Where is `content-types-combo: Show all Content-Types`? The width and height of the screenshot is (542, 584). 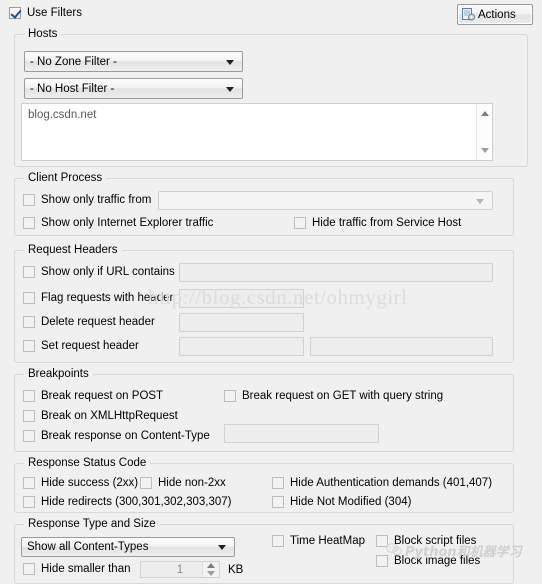 content-types-combo: Show all Content-Types is located at coordinates (128, 547).